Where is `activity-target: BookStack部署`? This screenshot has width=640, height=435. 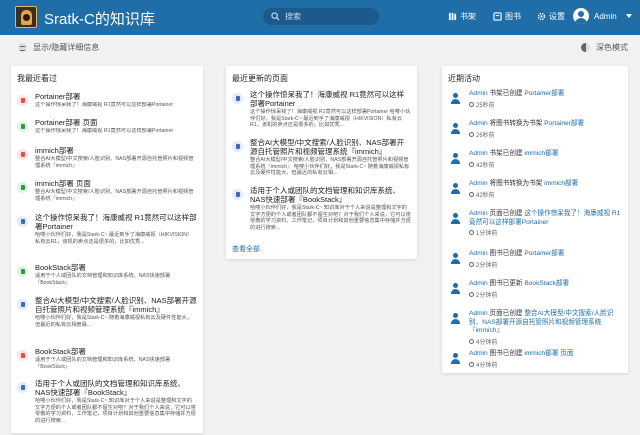 activity-target: BookStack部署 is located at coordinates (546, 283).